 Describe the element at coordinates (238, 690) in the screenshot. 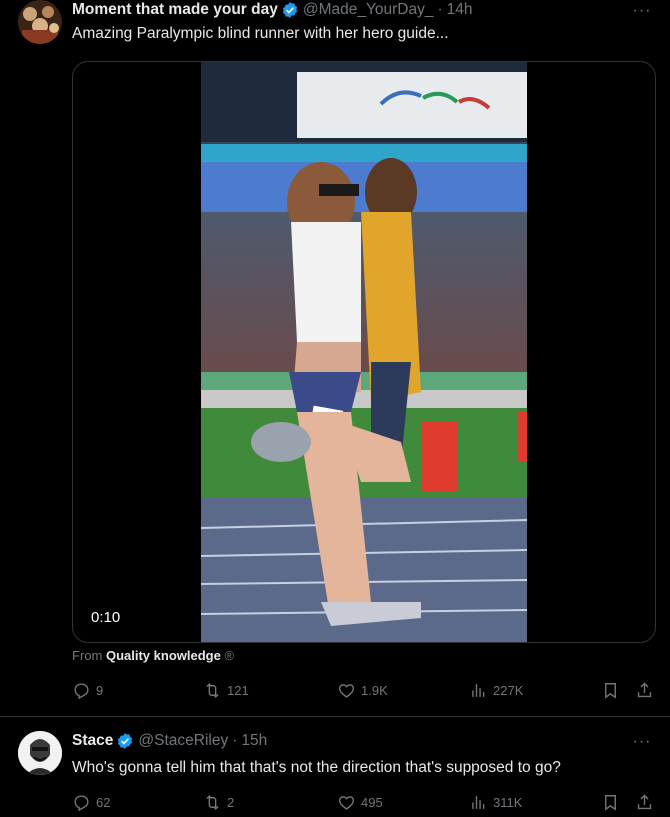

I see `retweet-count: 121` at that location.